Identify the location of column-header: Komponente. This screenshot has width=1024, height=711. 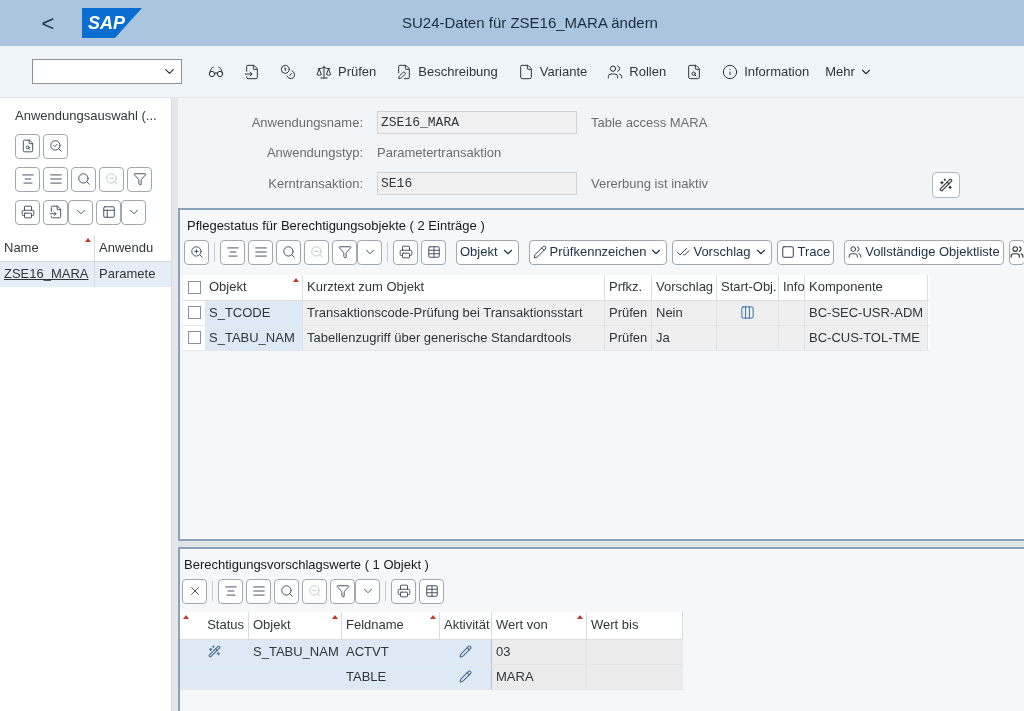
(866, 287).